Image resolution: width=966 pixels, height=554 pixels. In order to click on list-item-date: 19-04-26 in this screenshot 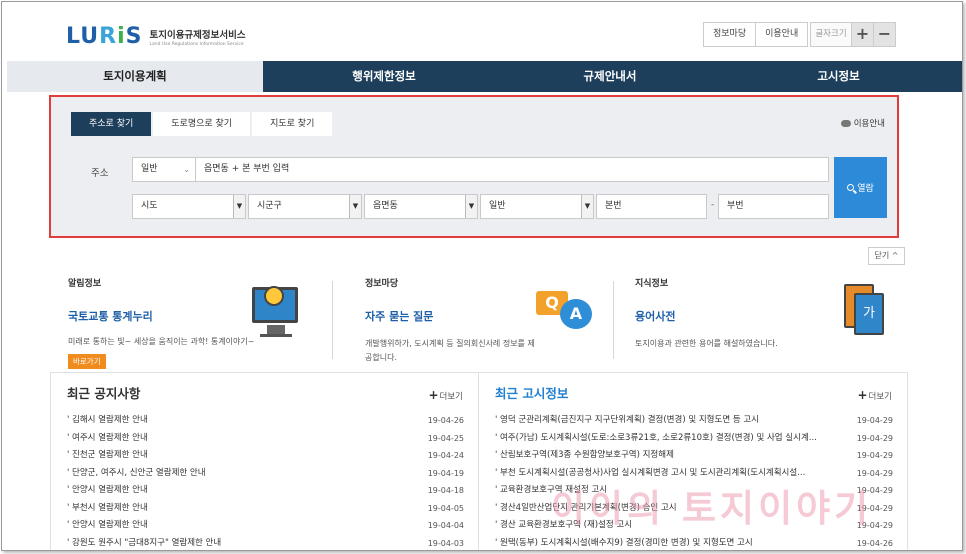, I will do `click(874, 543)`.